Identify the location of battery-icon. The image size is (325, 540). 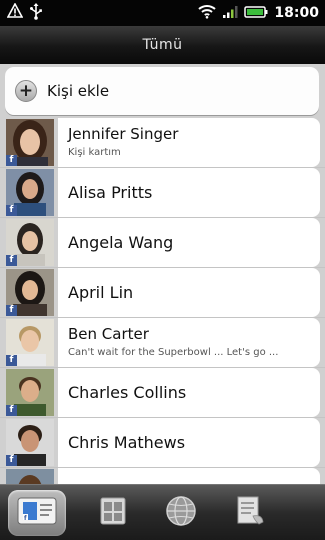
(256, 13).